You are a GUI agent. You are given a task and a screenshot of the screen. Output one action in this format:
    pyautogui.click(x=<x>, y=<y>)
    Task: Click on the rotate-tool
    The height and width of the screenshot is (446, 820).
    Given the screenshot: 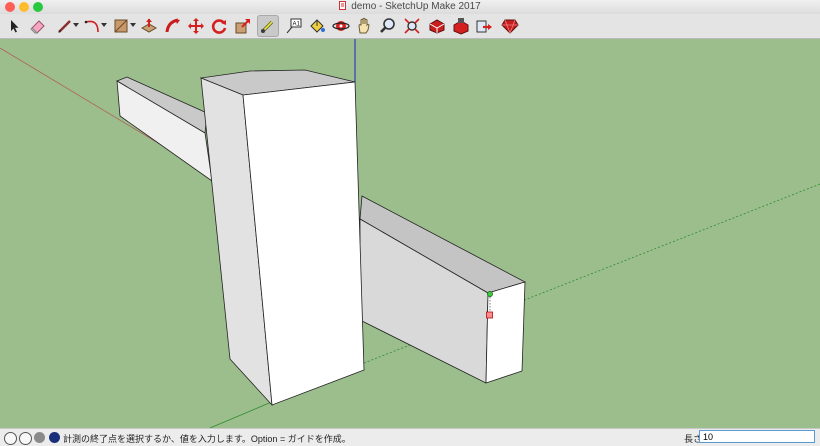 What is the action you would take?
    pyautogui.click(x=219, y=26)
    